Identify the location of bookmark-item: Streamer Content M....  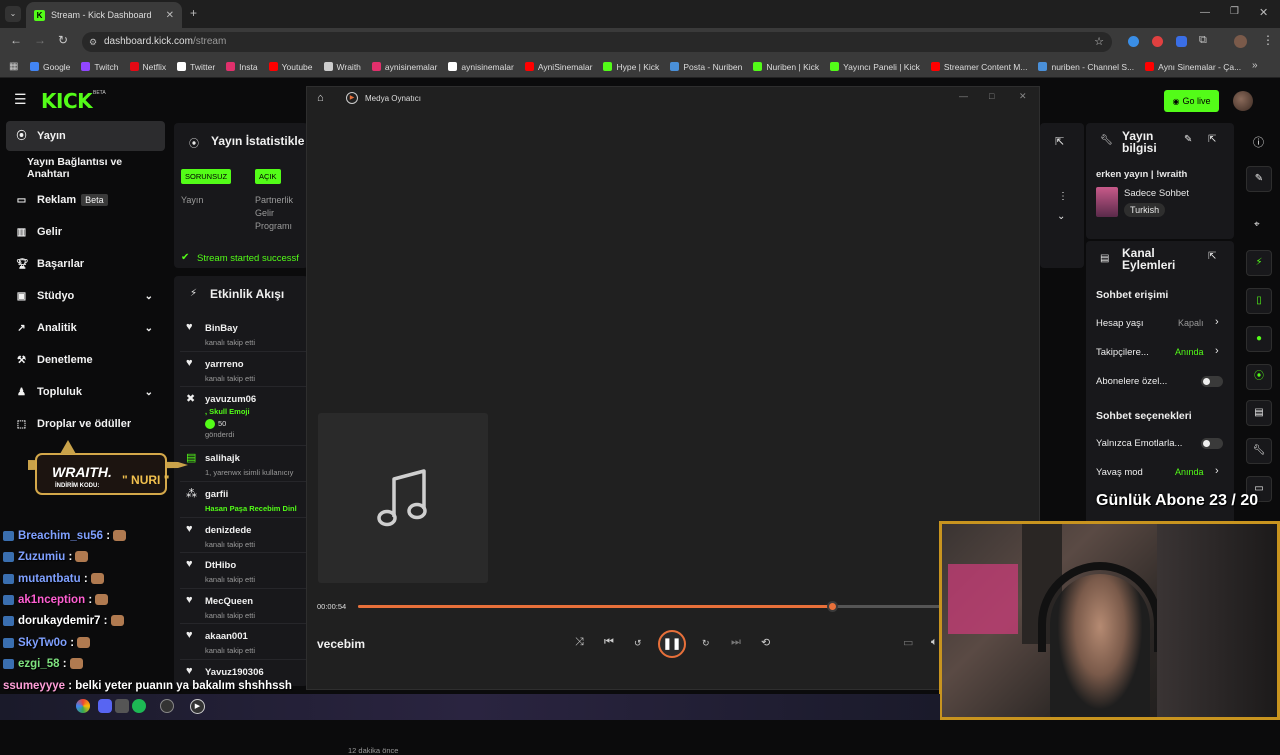
(978, 67).